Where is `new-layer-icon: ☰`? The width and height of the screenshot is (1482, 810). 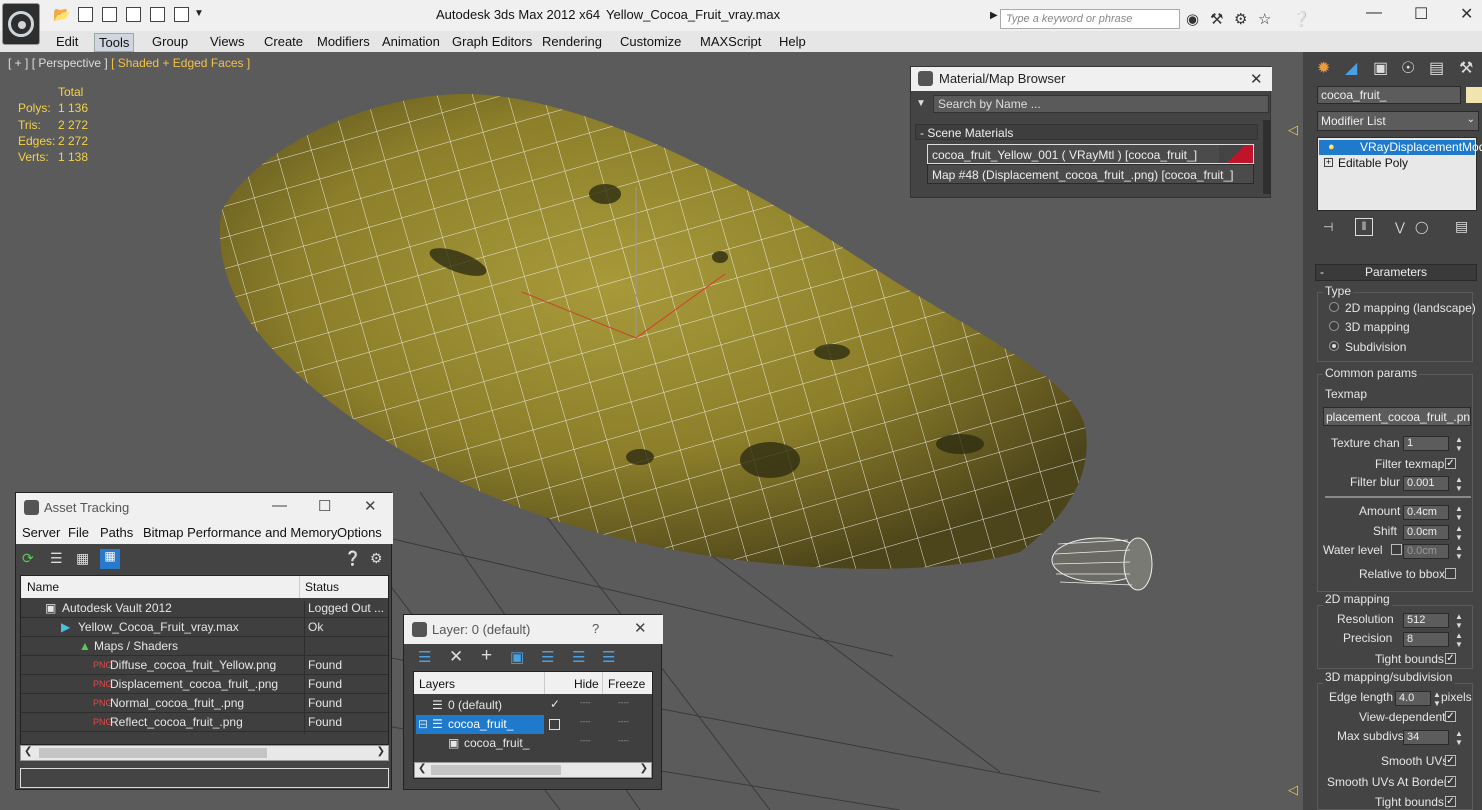 new-layer-icon: ☰ is located at coordinates (424, 657).